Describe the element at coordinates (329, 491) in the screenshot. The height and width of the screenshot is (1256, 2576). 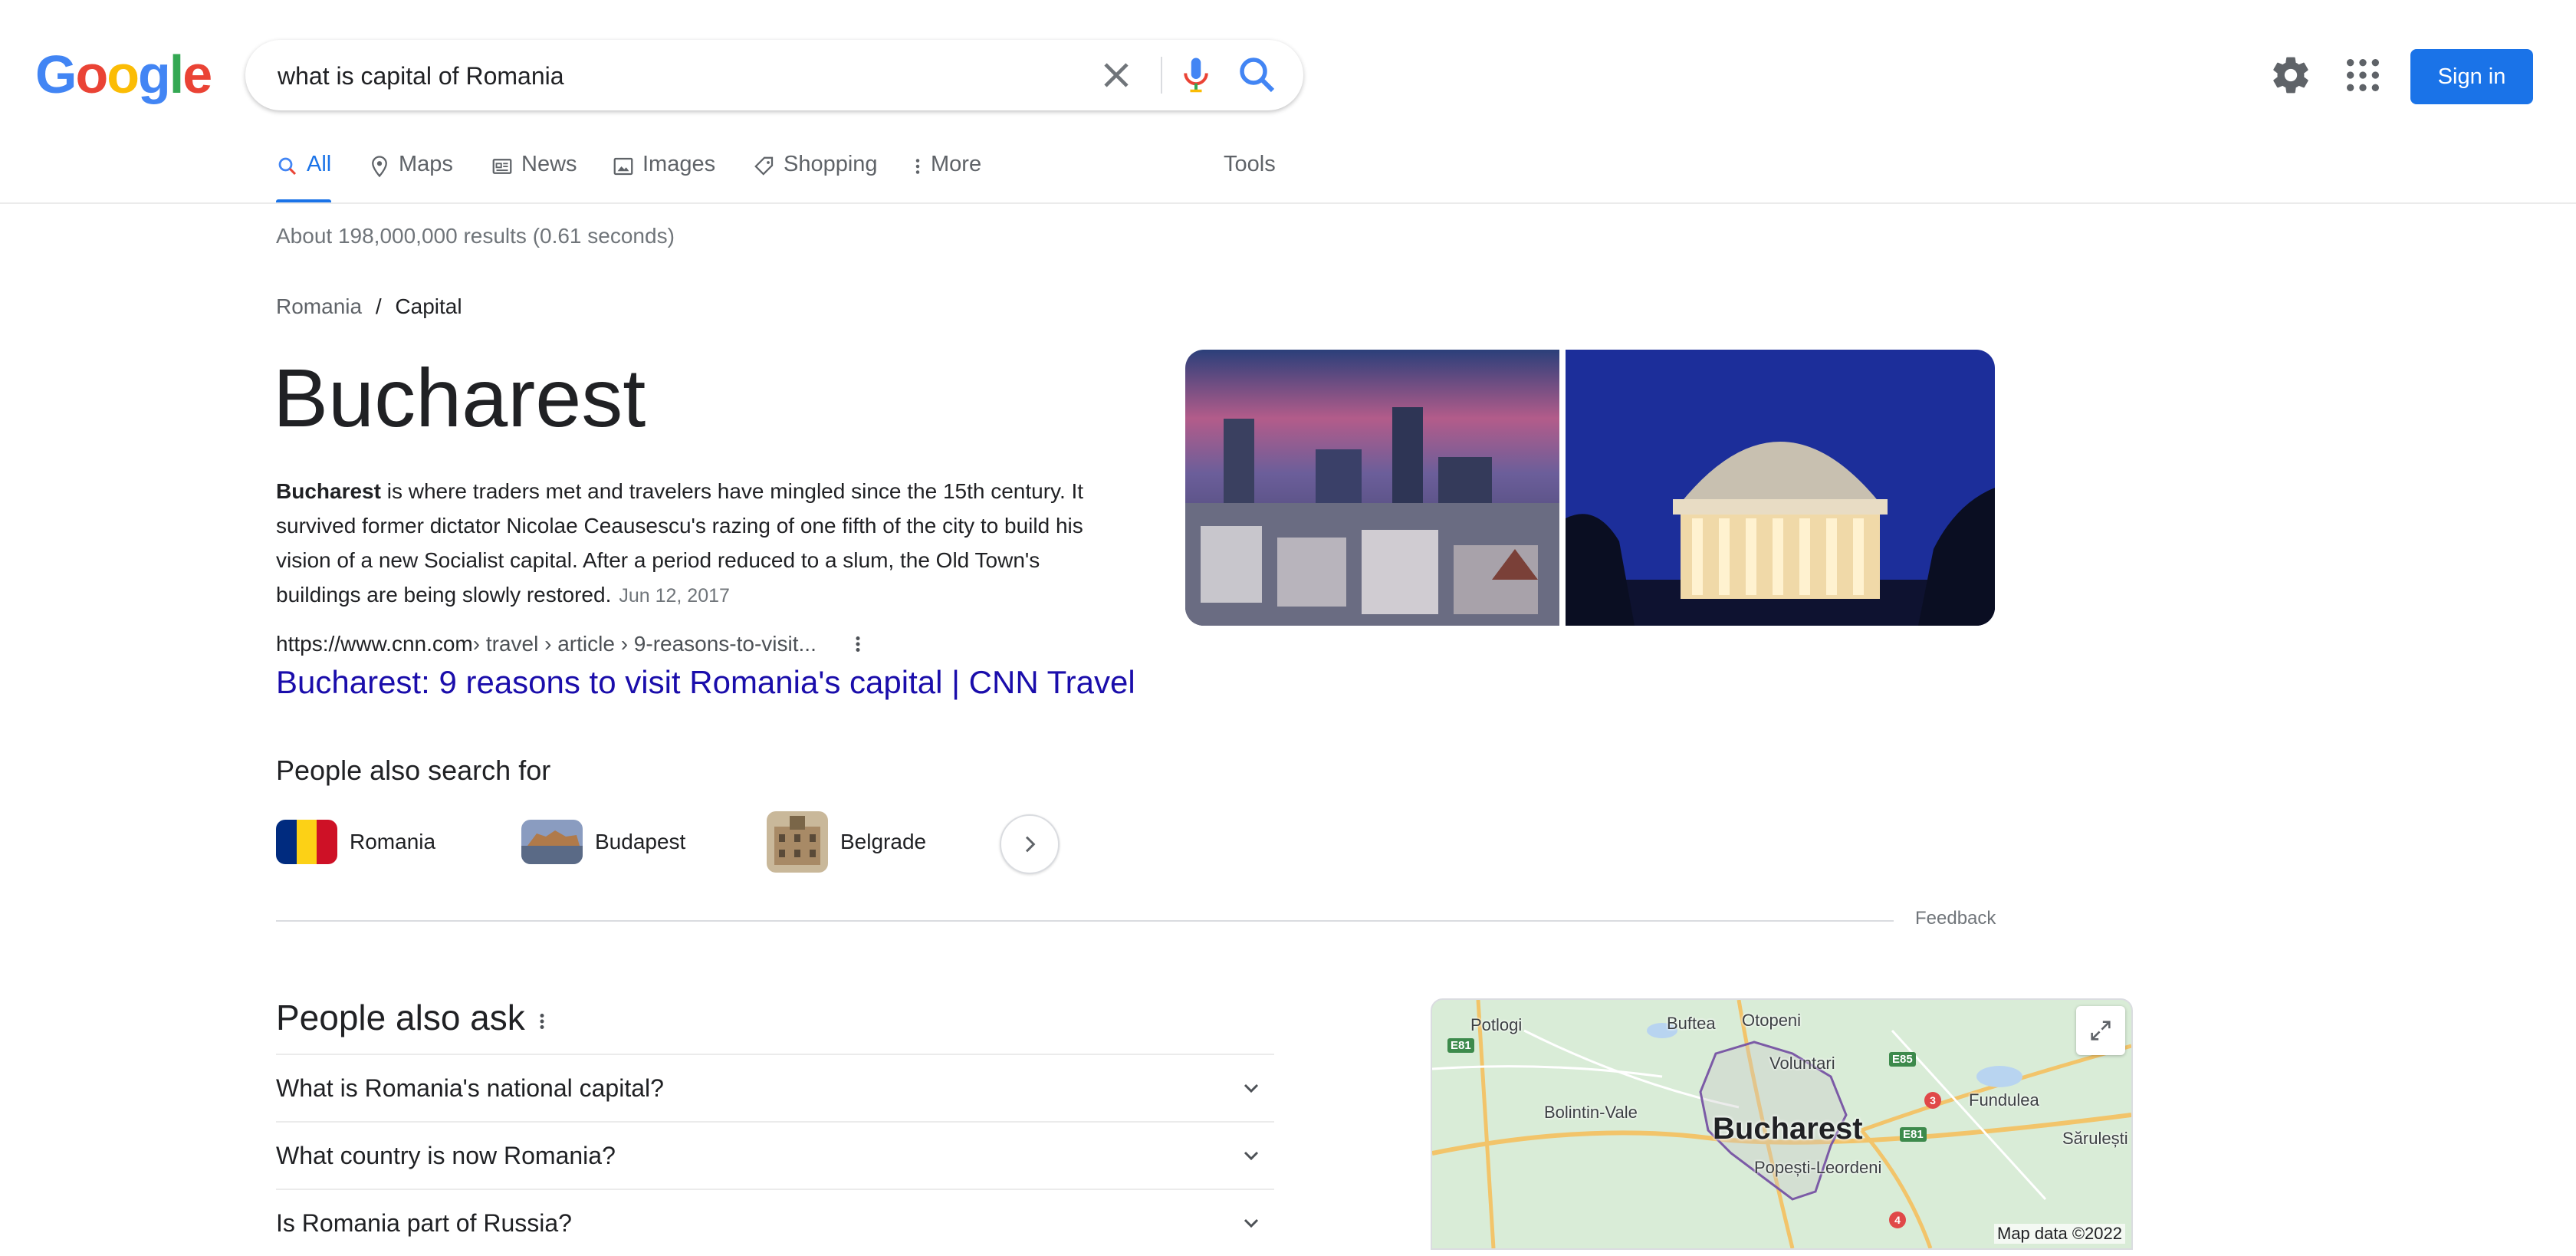
I see `snippet-bold: Bucharest` at that location.